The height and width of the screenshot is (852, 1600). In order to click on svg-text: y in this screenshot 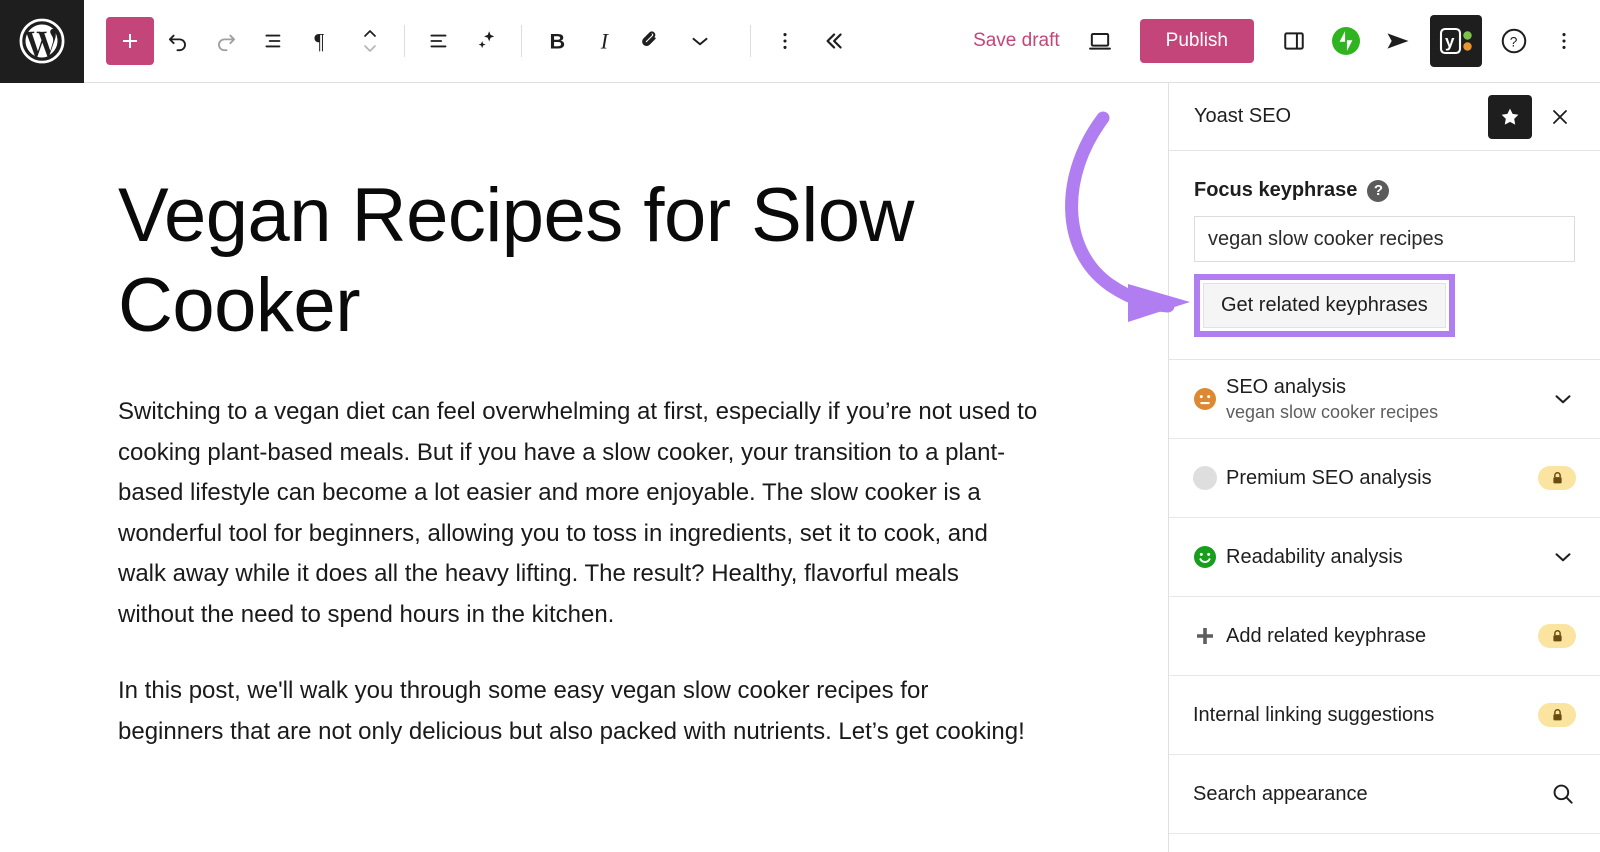, I will do `click(1450, 41)`.